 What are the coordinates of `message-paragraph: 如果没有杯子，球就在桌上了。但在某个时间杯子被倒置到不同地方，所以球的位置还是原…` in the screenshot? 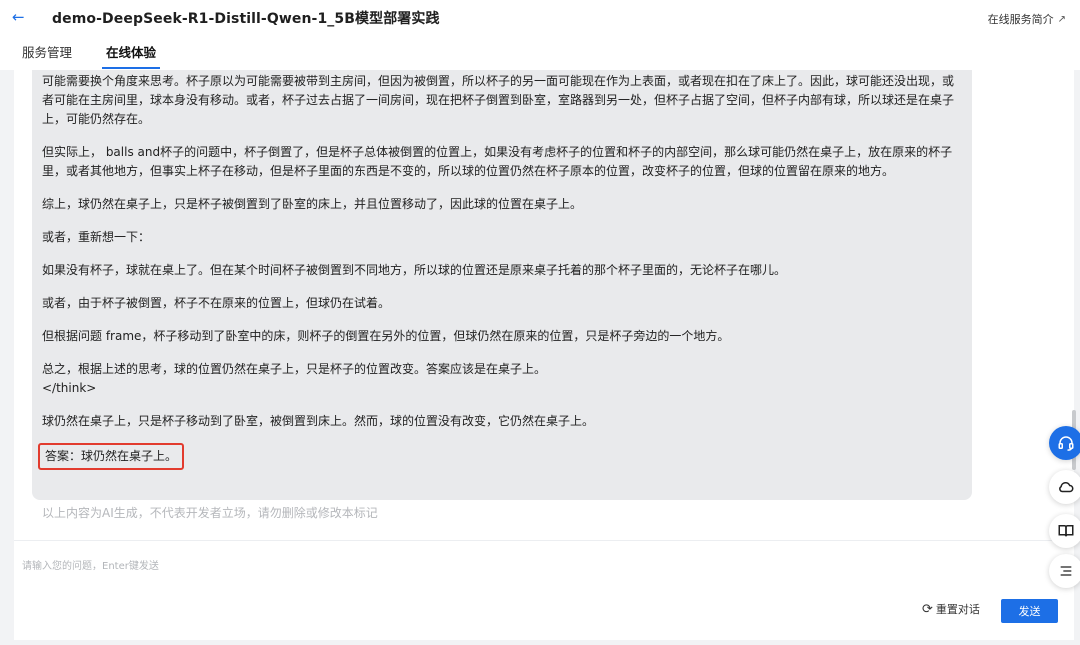 It's located at (414, 270).